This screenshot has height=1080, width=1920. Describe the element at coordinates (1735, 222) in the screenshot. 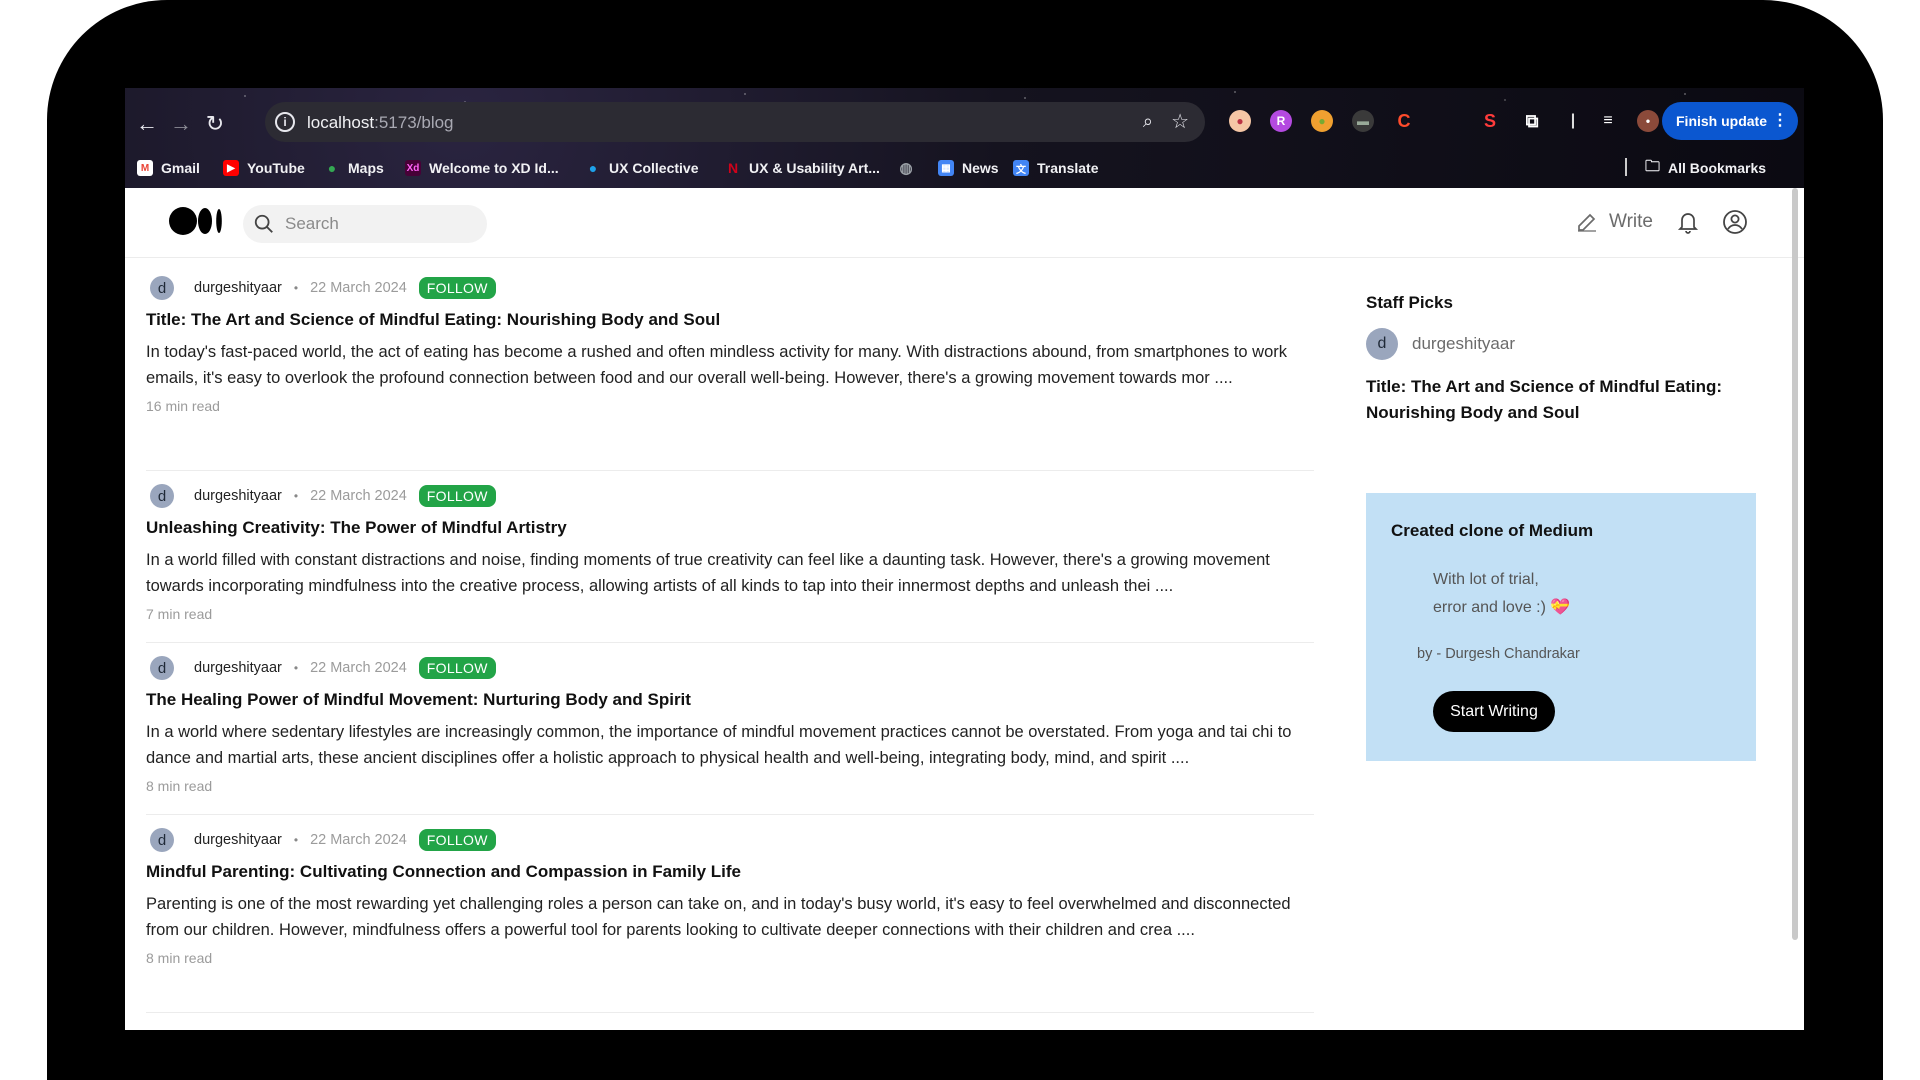

I see `user-profile-icon` at that location.